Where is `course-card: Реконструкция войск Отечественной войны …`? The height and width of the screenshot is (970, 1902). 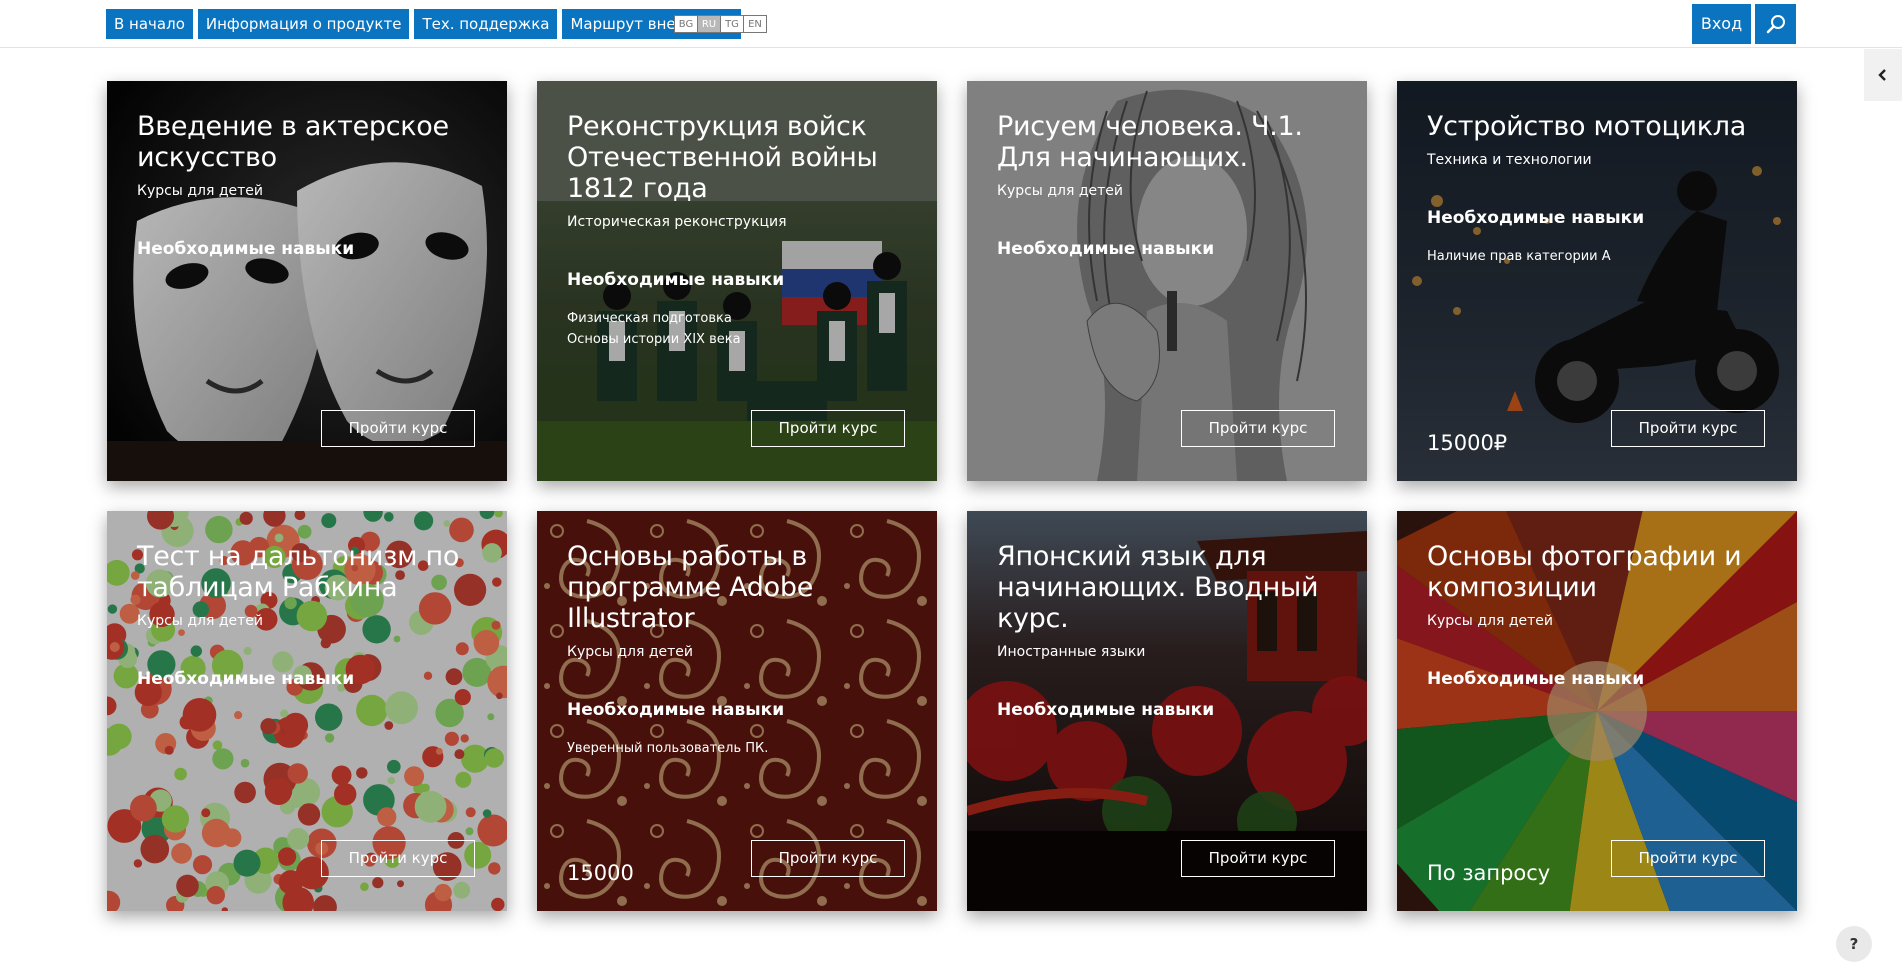 course-card: Реконструкция войск Отечественной войны … is located at coordinates (737, 281).